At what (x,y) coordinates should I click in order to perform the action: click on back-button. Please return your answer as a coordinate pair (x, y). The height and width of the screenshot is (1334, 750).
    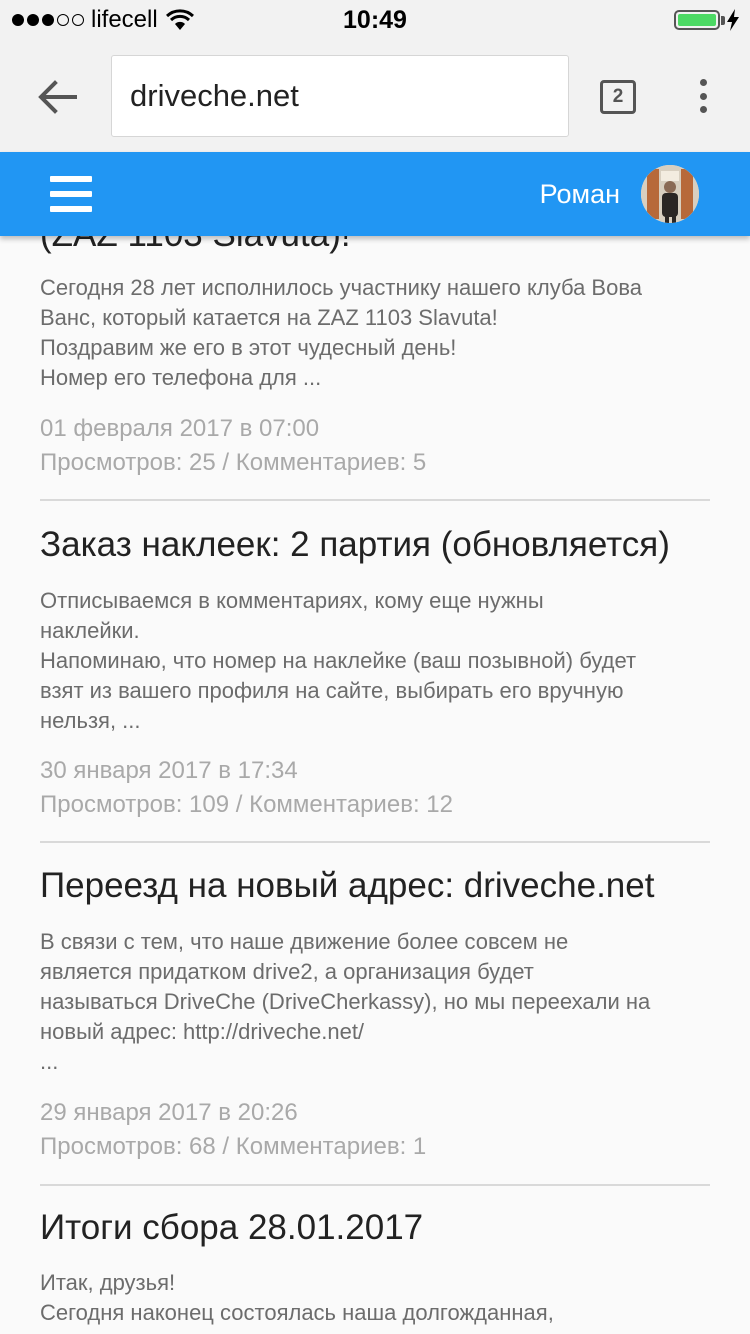
    Looking at the image, I should click on (57, 97).